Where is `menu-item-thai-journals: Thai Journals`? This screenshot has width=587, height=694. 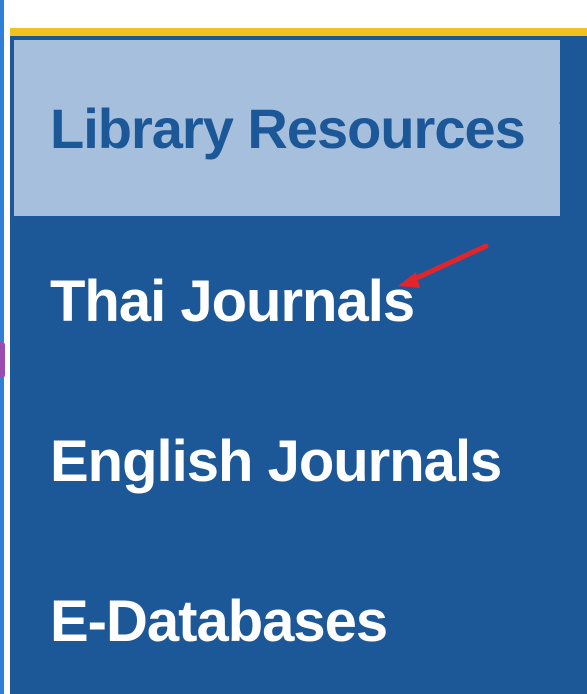
menu-item-thai-journals: Thai Journals is located at coordinates (232, 301).